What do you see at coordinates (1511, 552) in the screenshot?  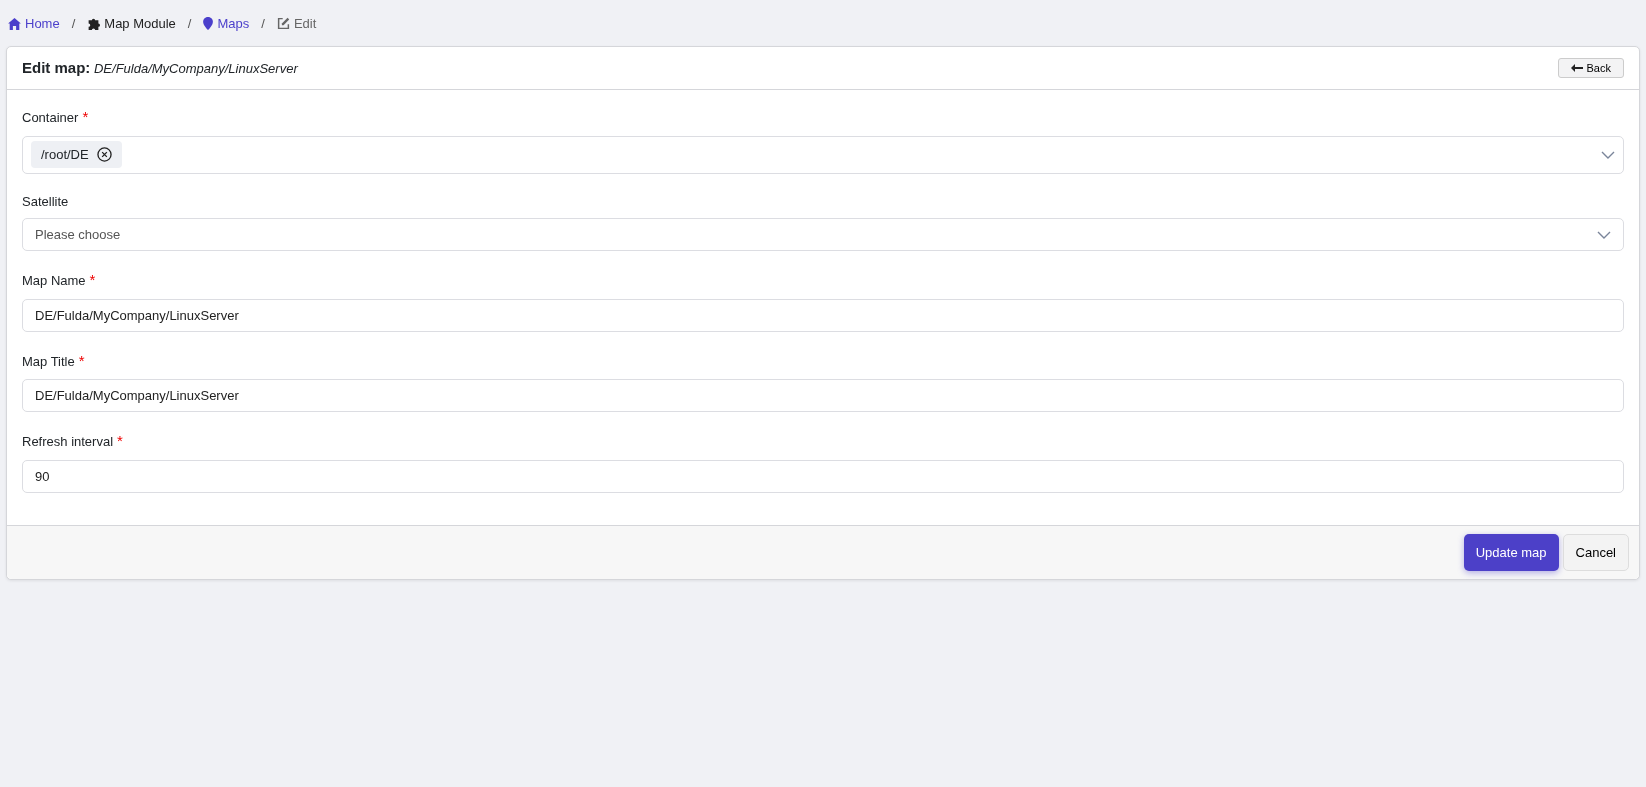 I see `update-map-button: Update map` at bounding box center [1511, 552].